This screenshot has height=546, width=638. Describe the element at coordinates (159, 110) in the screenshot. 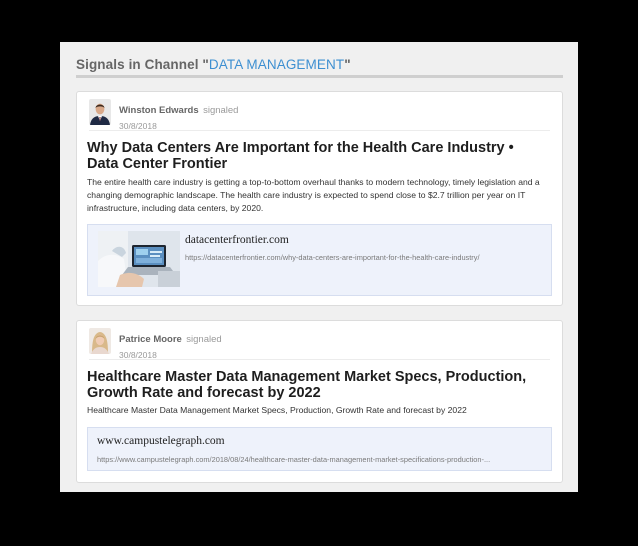

I see `author-name: Winston Edwards` at that location.